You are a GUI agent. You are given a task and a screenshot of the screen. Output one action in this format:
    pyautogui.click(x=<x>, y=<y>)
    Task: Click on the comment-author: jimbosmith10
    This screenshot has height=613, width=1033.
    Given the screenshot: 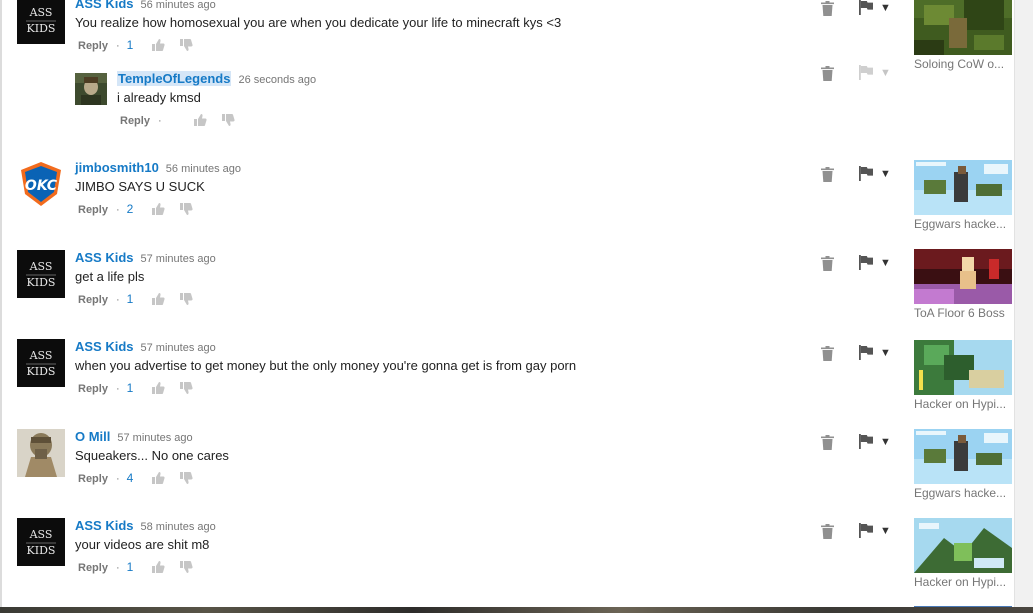 What is the action you would take?
    pyautogui.click(x=117, y=167)
    